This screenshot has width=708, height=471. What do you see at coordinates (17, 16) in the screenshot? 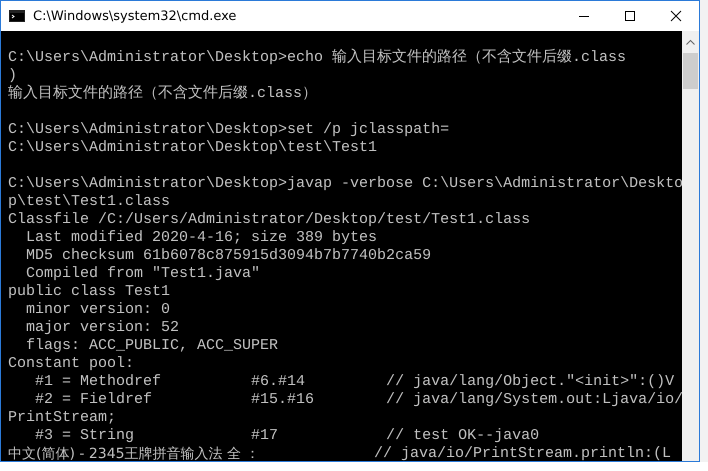
I see `console-icon` at bounding box center [17, 16].